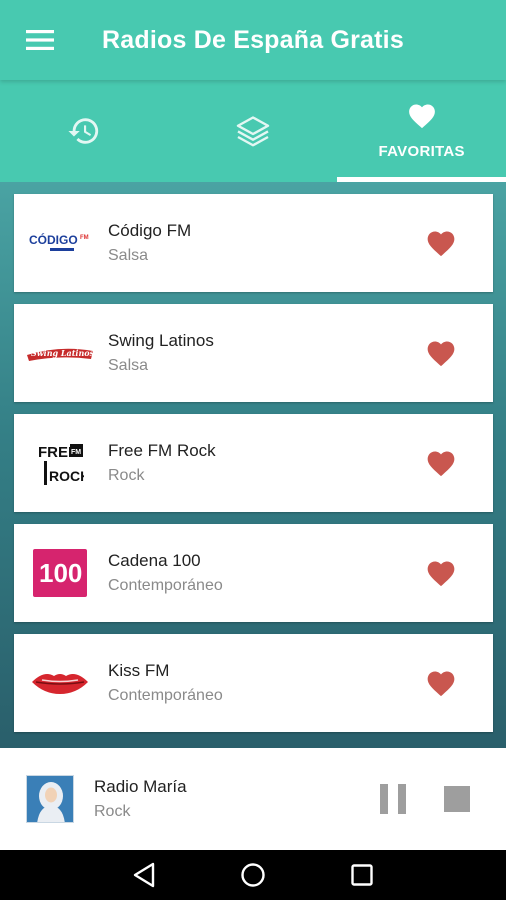 Image resolution: width=506 pixels, height=900 pixels. What do you see at coordinates (154, 560) in the screenshot?
I see `station-name: Cadena 100` at bounding box center [154, 560].